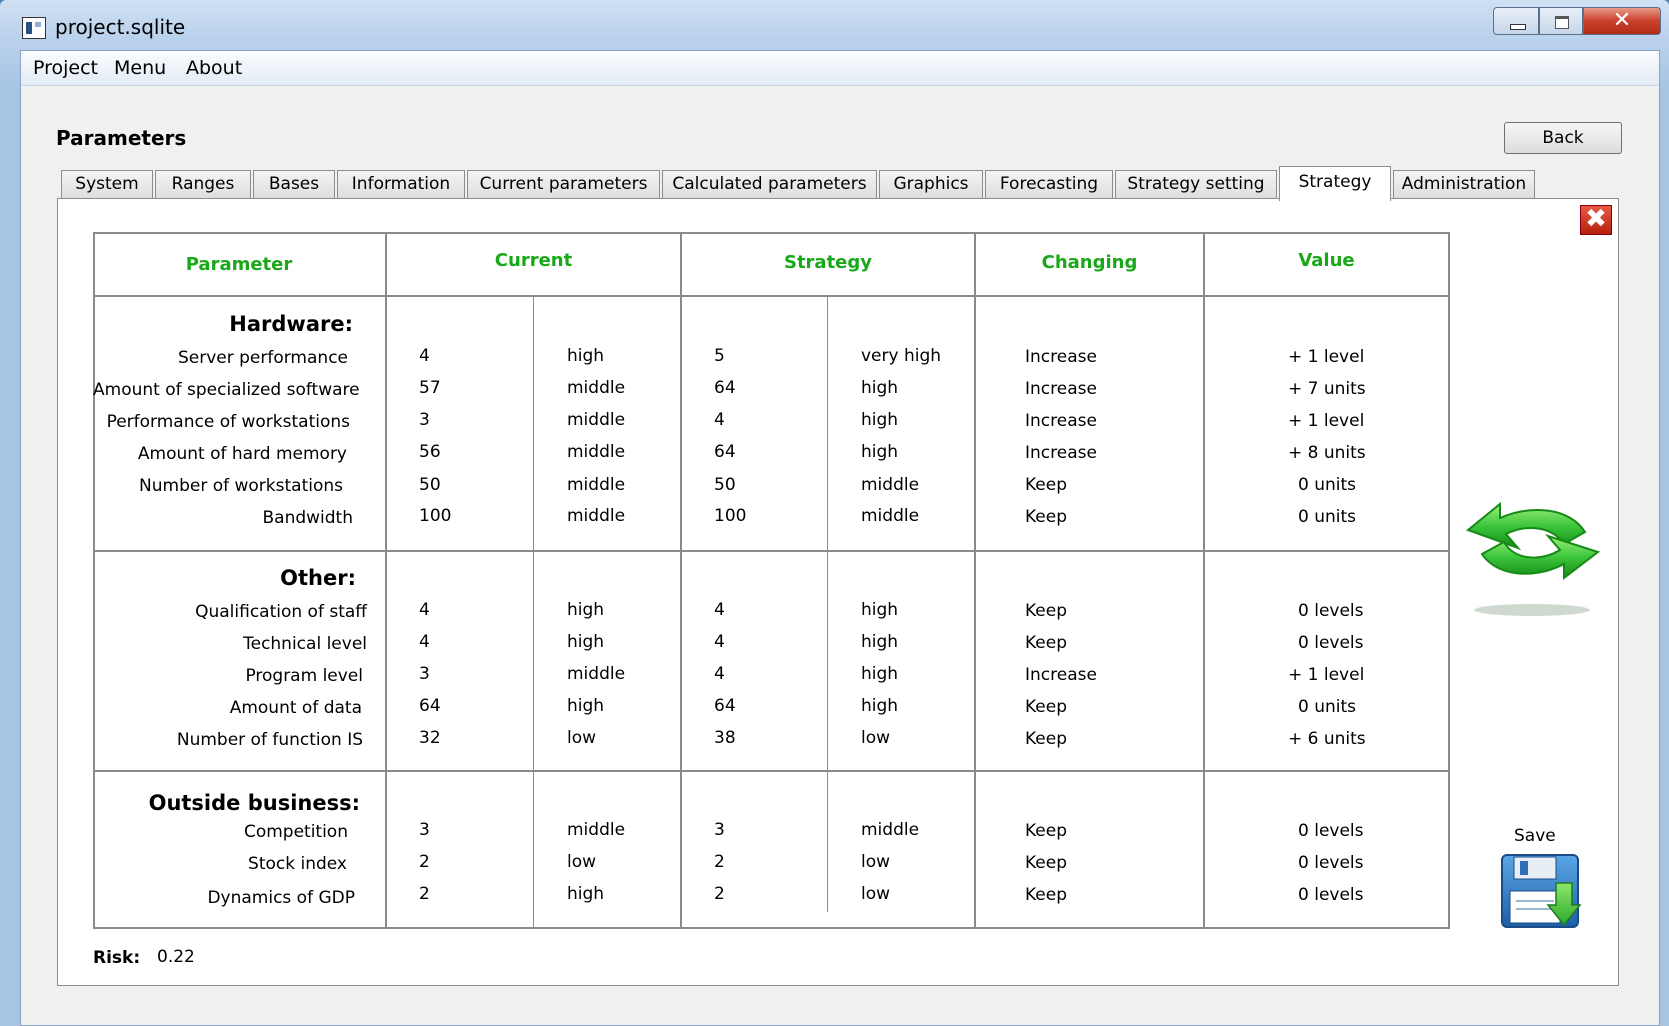 This screenshot has height=1026, width=1669. I want to click on risk-label: Risk:, so click(117, 958).